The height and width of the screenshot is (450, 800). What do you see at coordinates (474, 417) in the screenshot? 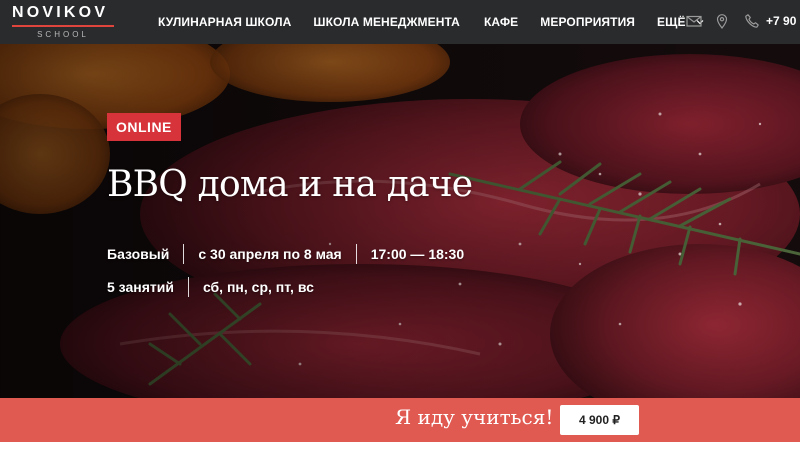
I see `enroll-button: Я иду учиться!` at bounding box center [474, 417].